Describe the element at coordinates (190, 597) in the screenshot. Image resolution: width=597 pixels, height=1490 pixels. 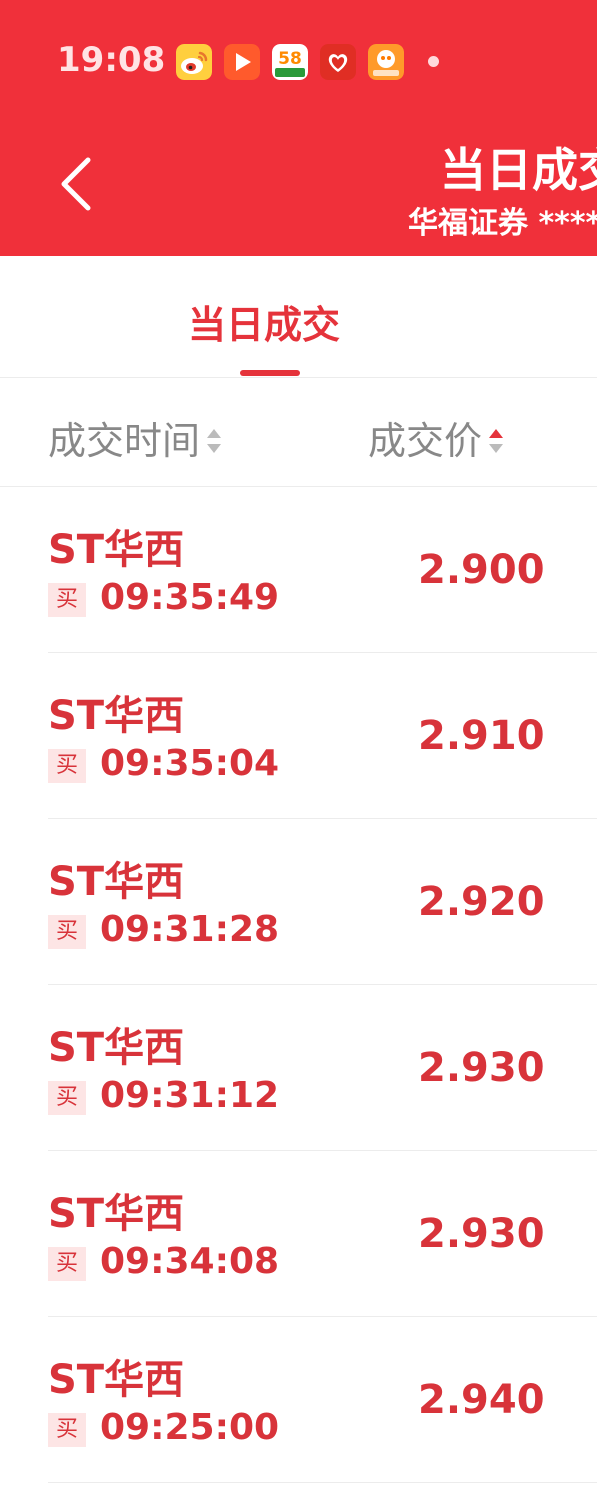
I see `trade-time: 09:35:49` at that location.